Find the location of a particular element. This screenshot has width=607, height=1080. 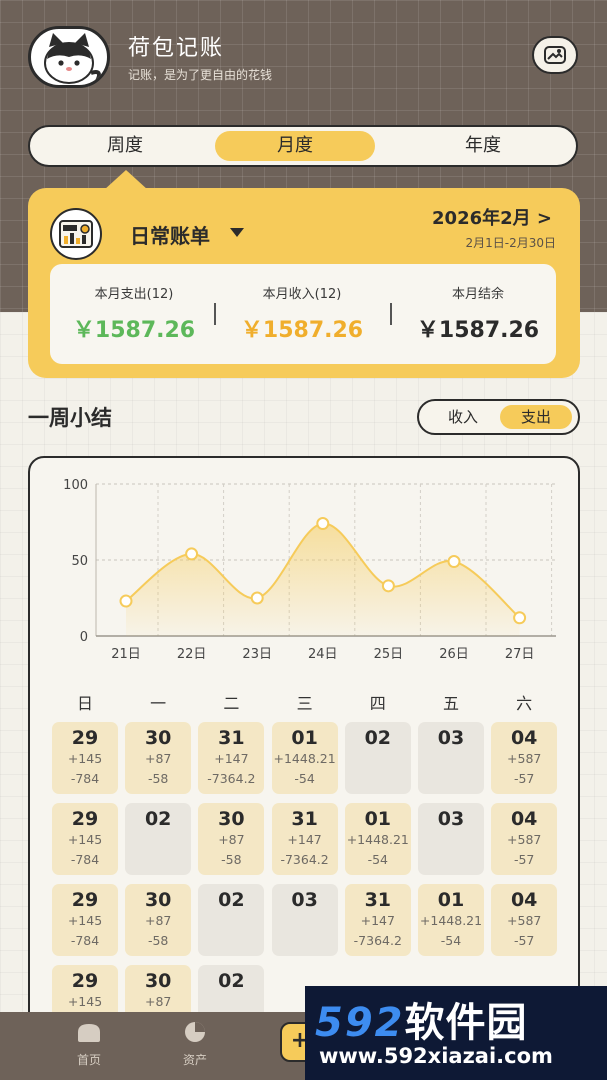

income-expense-toggle: 收入 支出 is located at coordinates (498, 417).